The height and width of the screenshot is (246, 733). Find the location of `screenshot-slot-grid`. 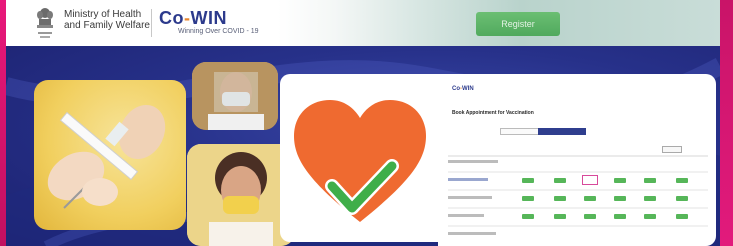

screenshot-slot-grid is located at coordinates (578, 195).